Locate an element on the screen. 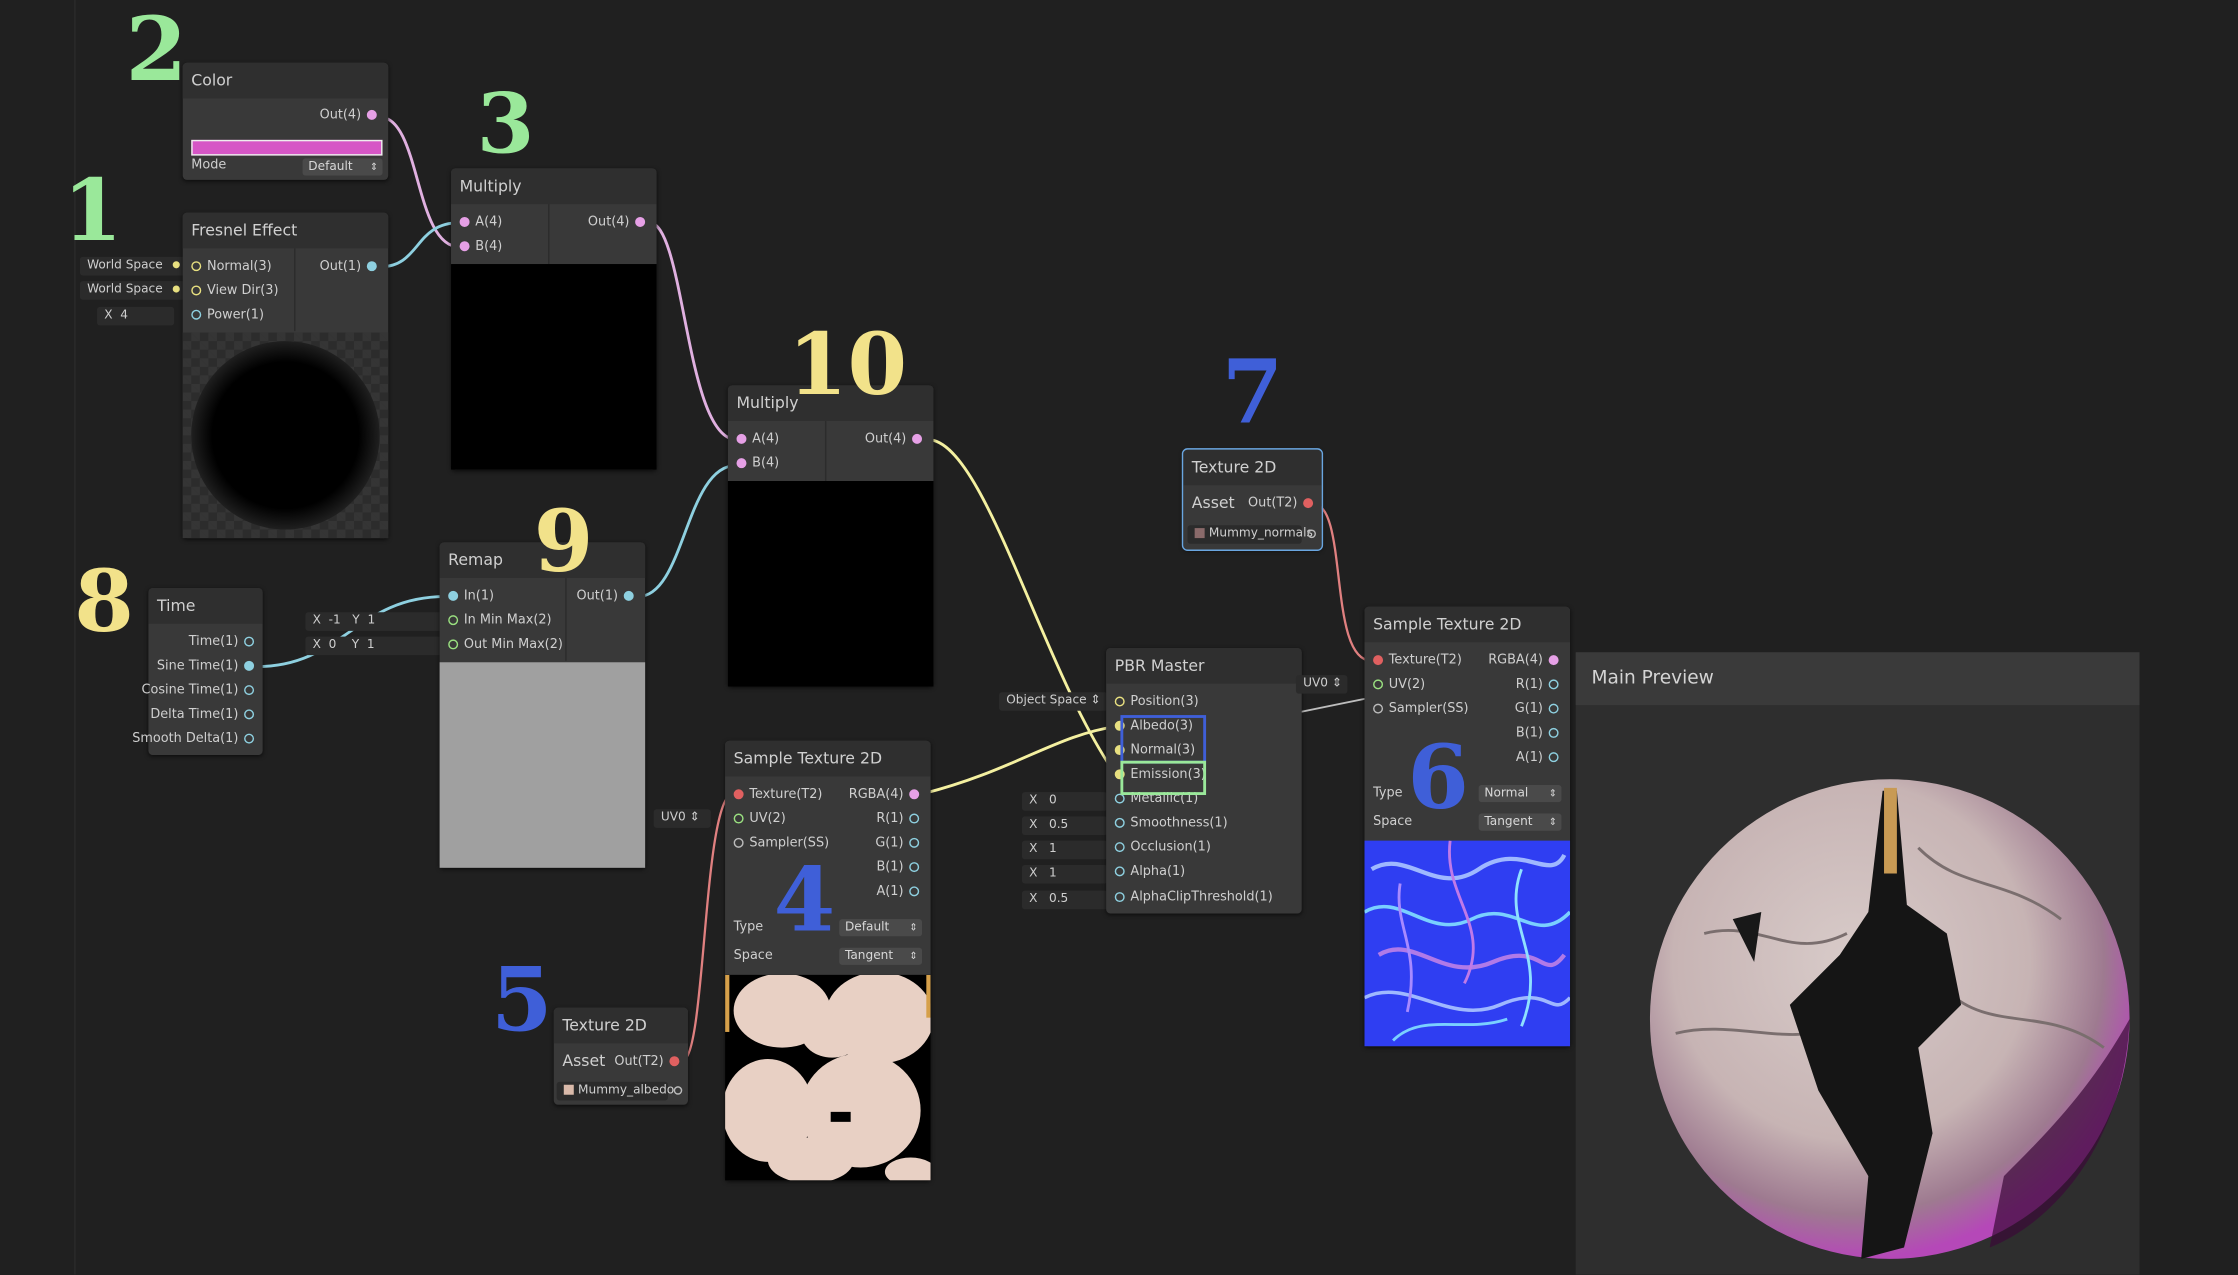 The image size is (2238, 1275). fresnel-power-port: Power(1) is located at coordinates (225, 315).